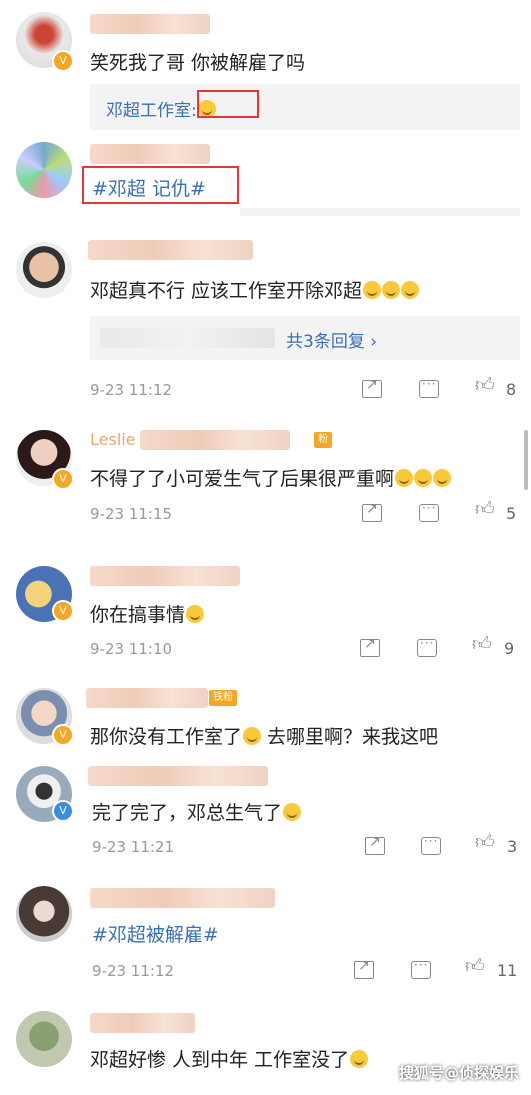 This screenshot has height=1095, width=531. I want to click on reply-box-edge, so click(380, 212).